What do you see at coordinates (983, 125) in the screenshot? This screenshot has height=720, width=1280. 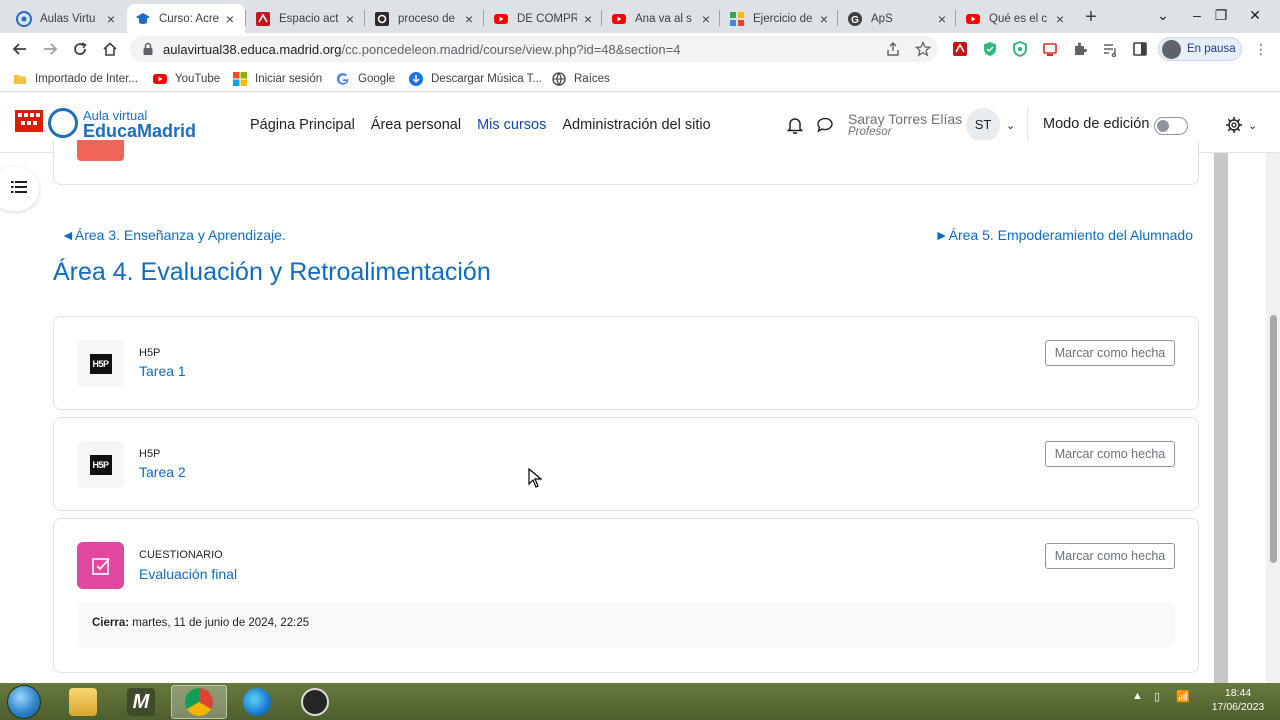 I see `user-avatar: ST` at bounding box center [983, 125].